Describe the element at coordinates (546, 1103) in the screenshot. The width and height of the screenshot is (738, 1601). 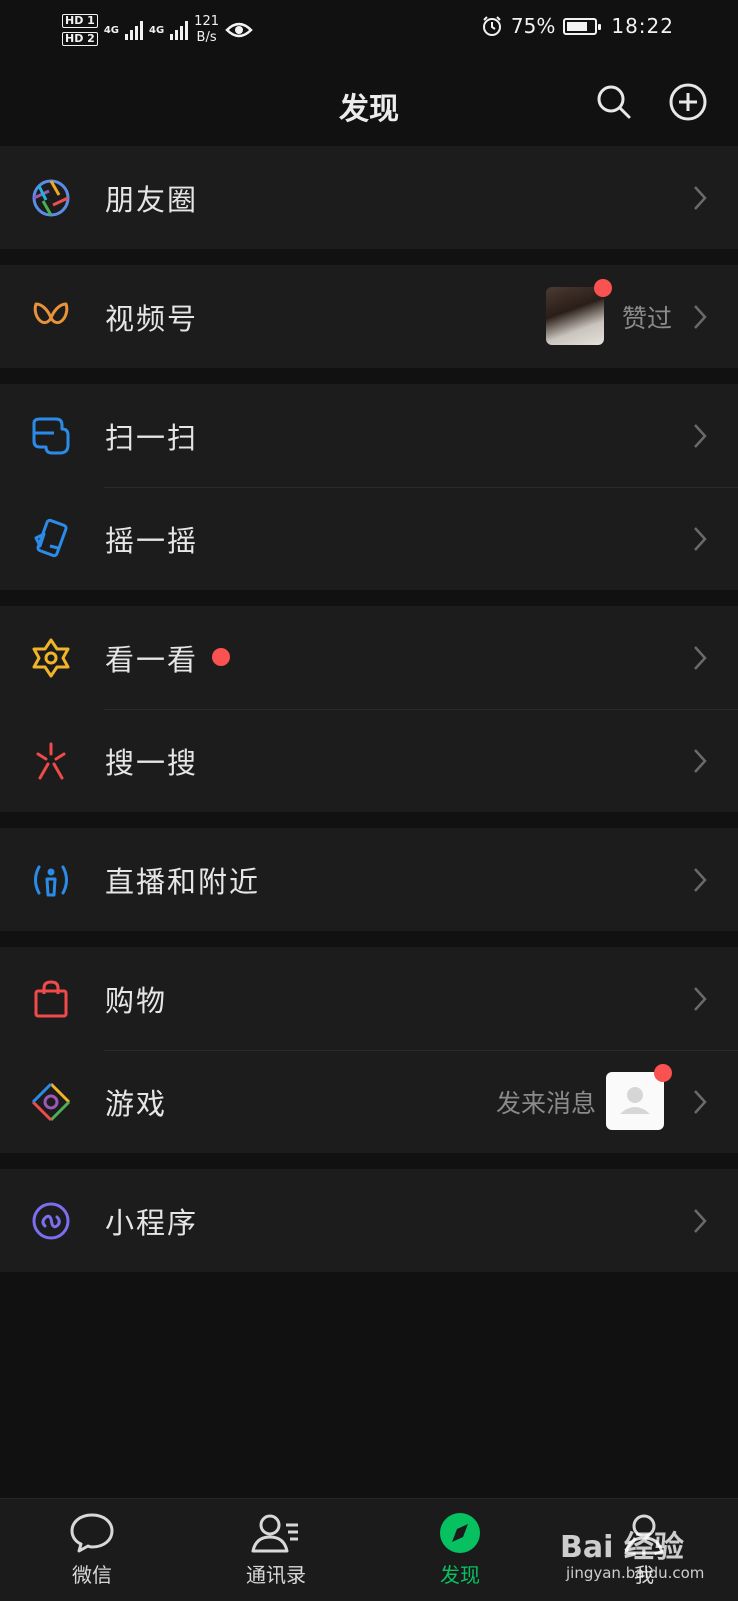
I see `games-status-text: 发来消息` at that location.